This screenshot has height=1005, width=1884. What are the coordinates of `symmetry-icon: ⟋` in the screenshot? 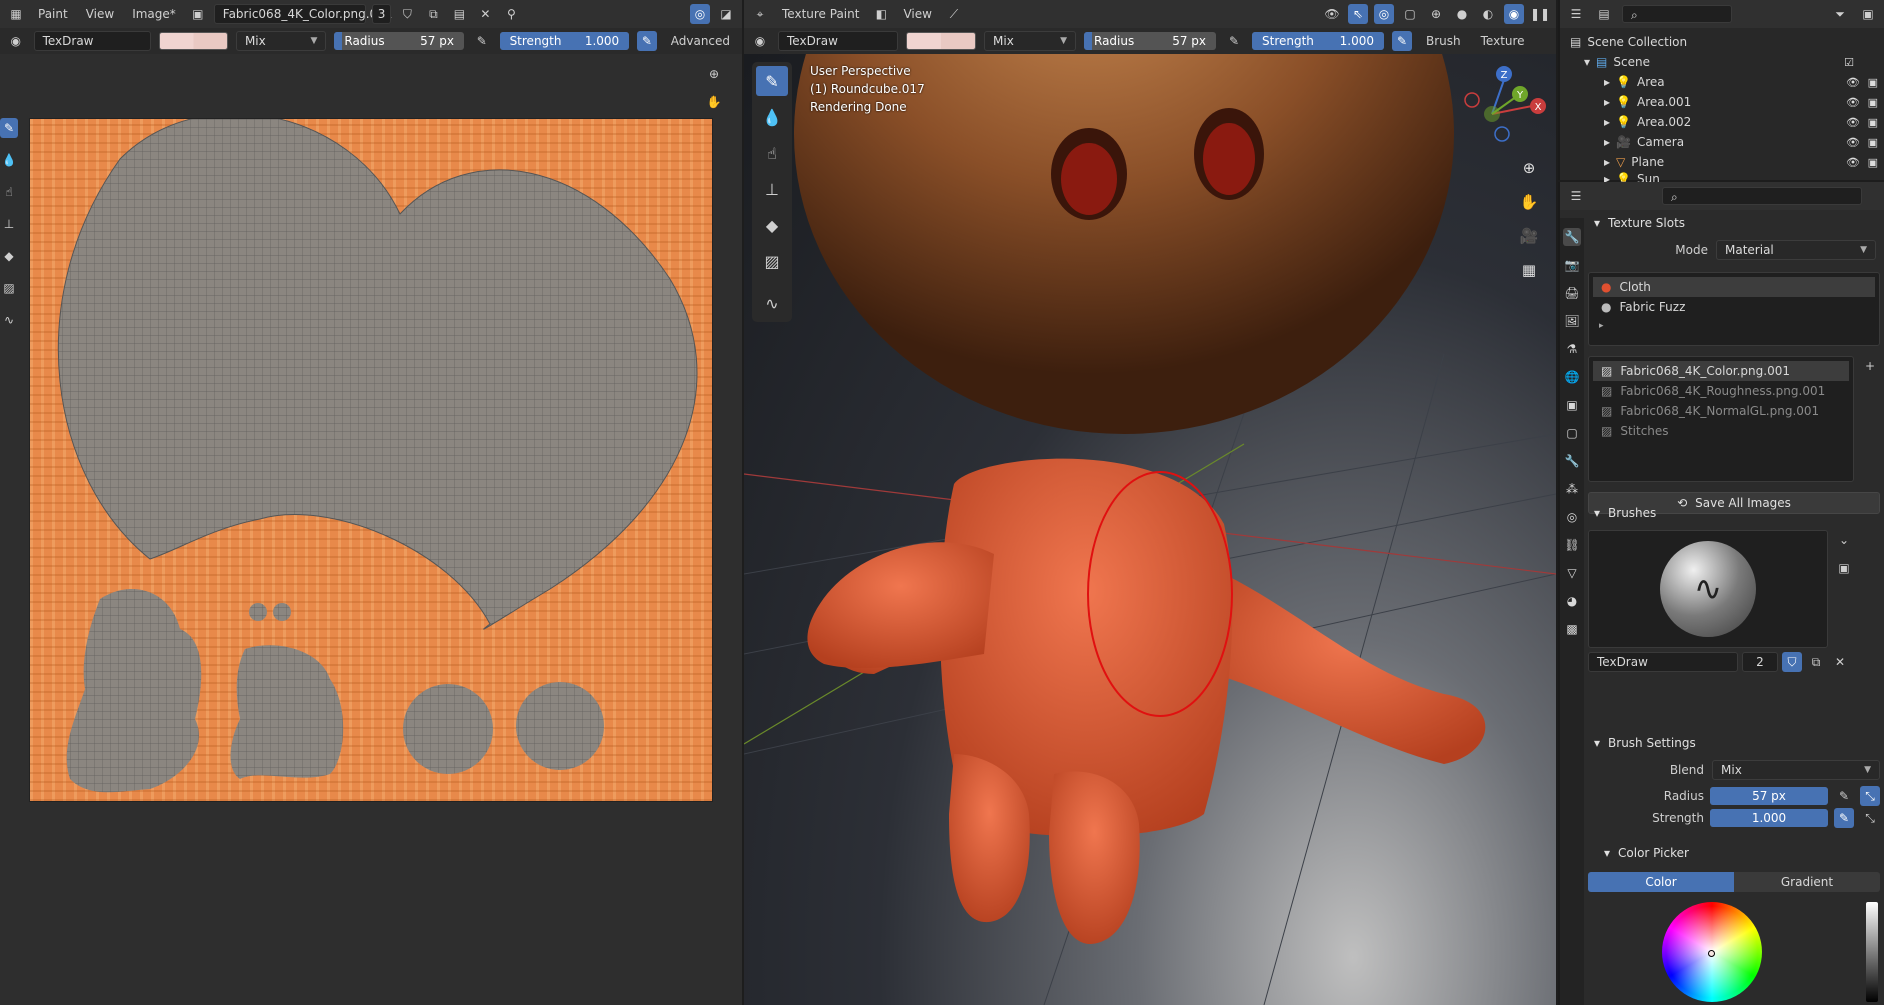 It's located at (954, 14).